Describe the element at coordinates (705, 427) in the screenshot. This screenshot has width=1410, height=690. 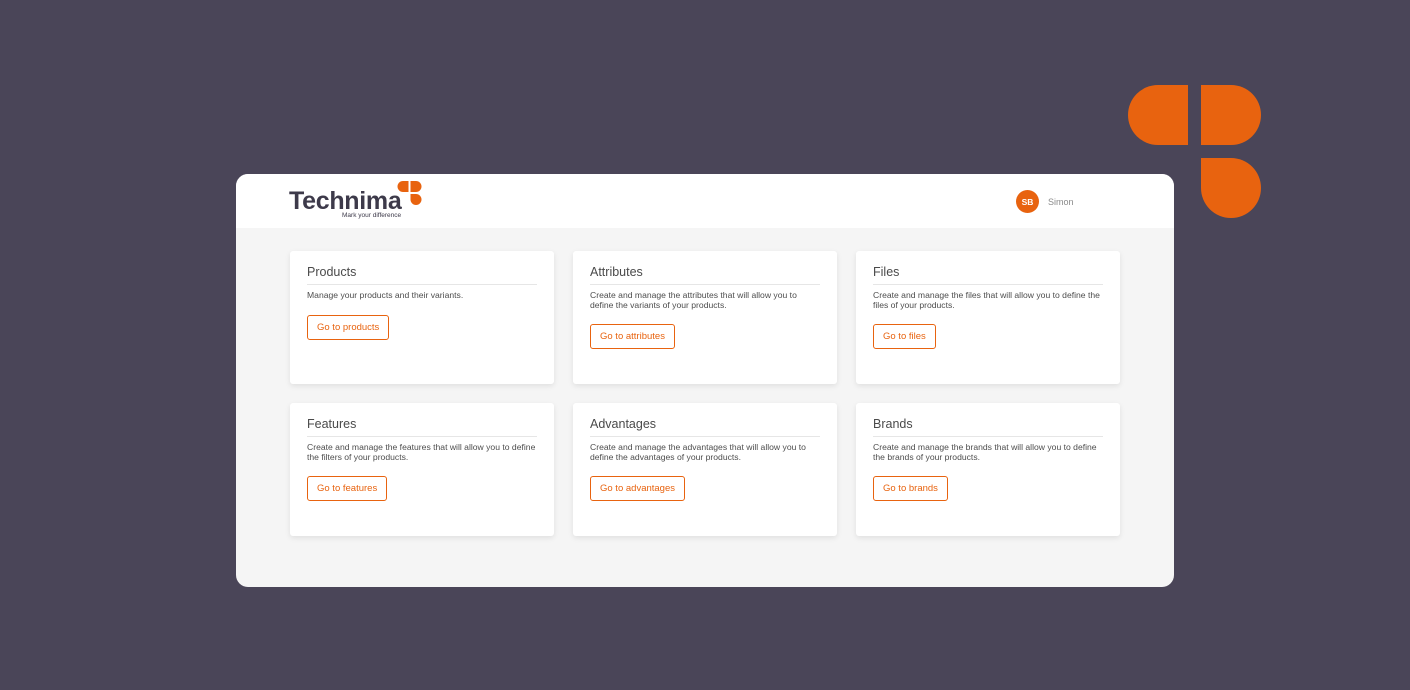
I see `card-title: Advantages` at that location.